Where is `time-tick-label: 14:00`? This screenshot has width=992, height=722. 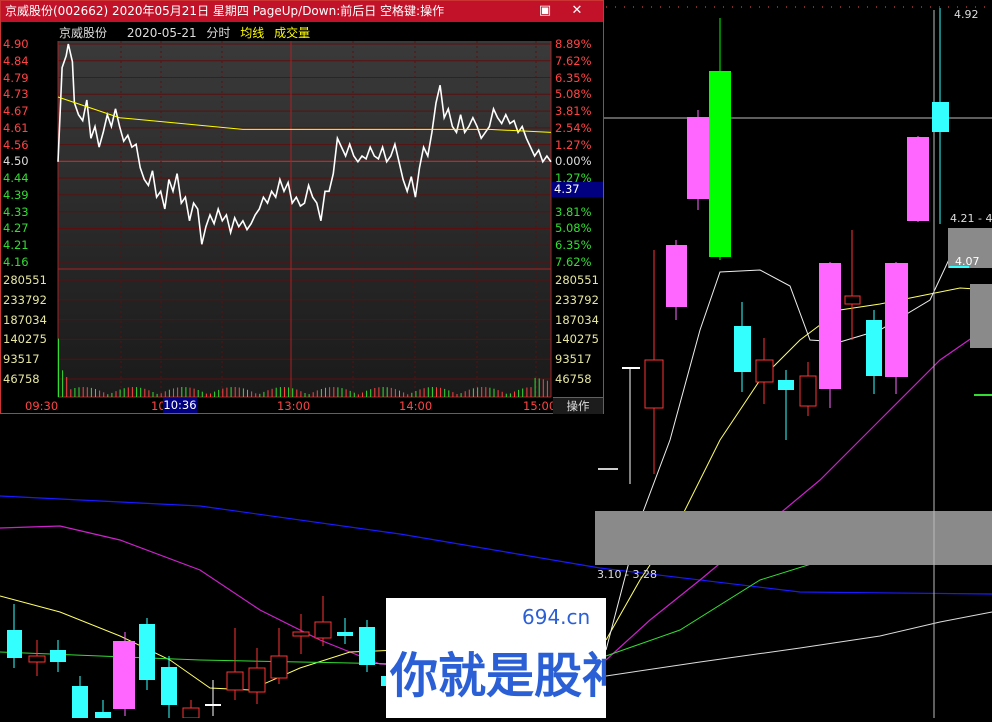 time-tick-label: 14:00 is located at coordinates (416, 406).